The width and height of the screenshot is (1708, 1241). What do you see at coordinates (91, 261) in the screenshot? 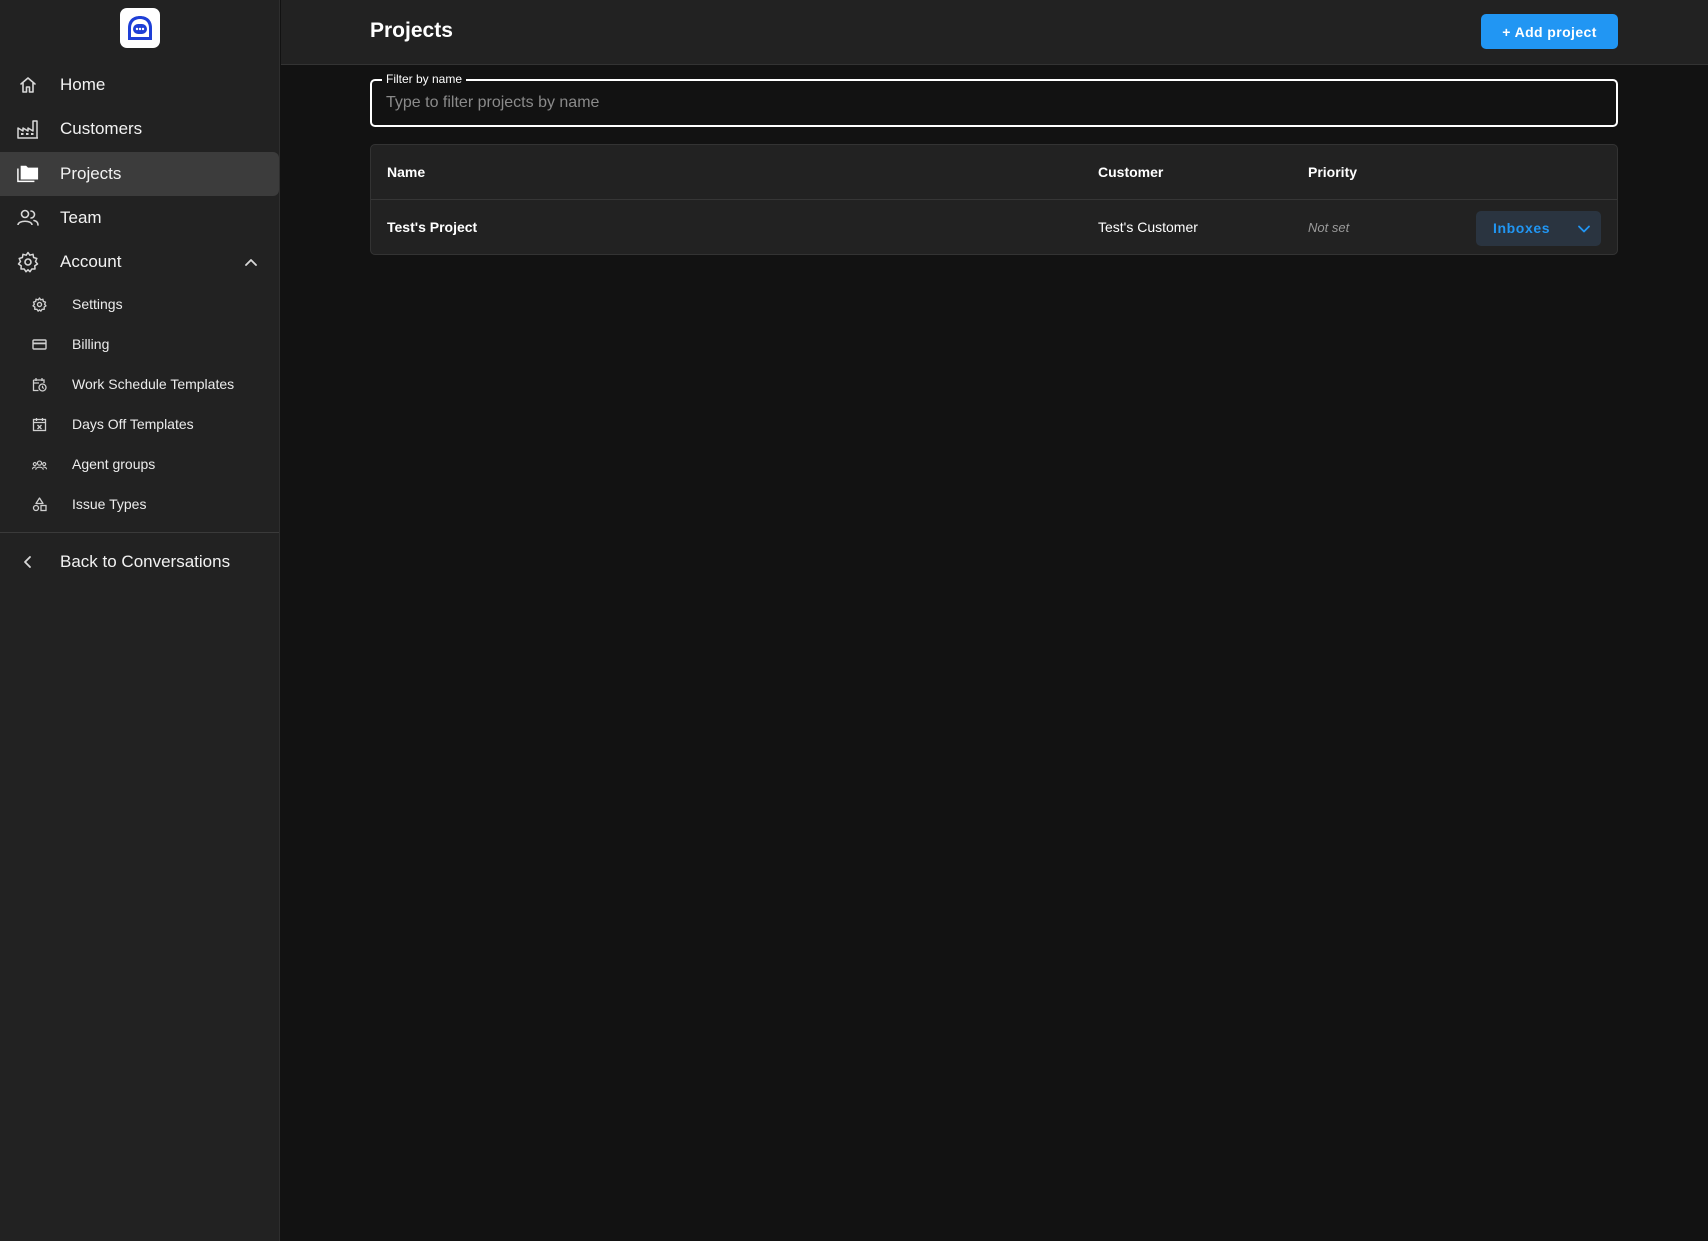
I see `sidebar-item-label: Account` at bounding box center [91, 261].